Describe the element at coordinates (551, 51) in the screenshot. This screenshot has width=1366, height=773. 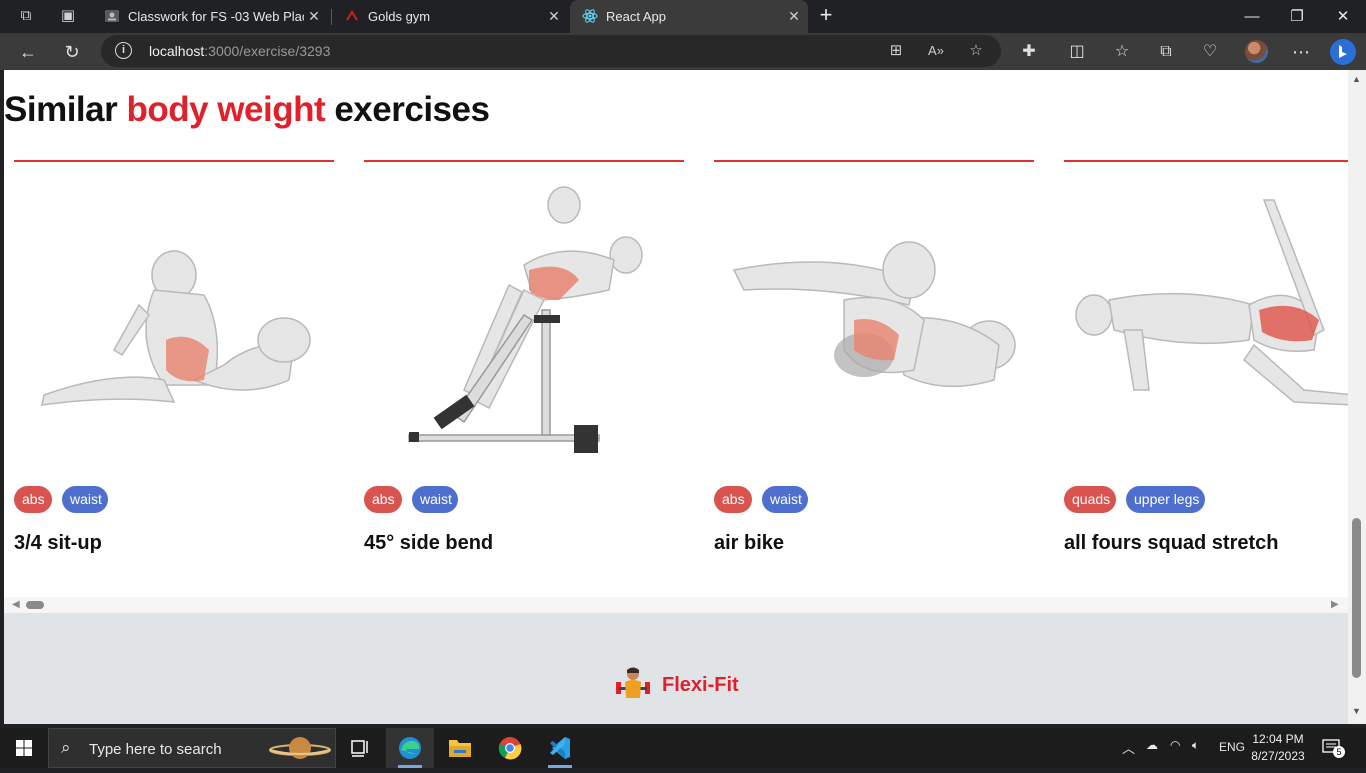
I see `address-bar: i localhost:3000/exercise/3293 ⊞ A» ☆` at that location.